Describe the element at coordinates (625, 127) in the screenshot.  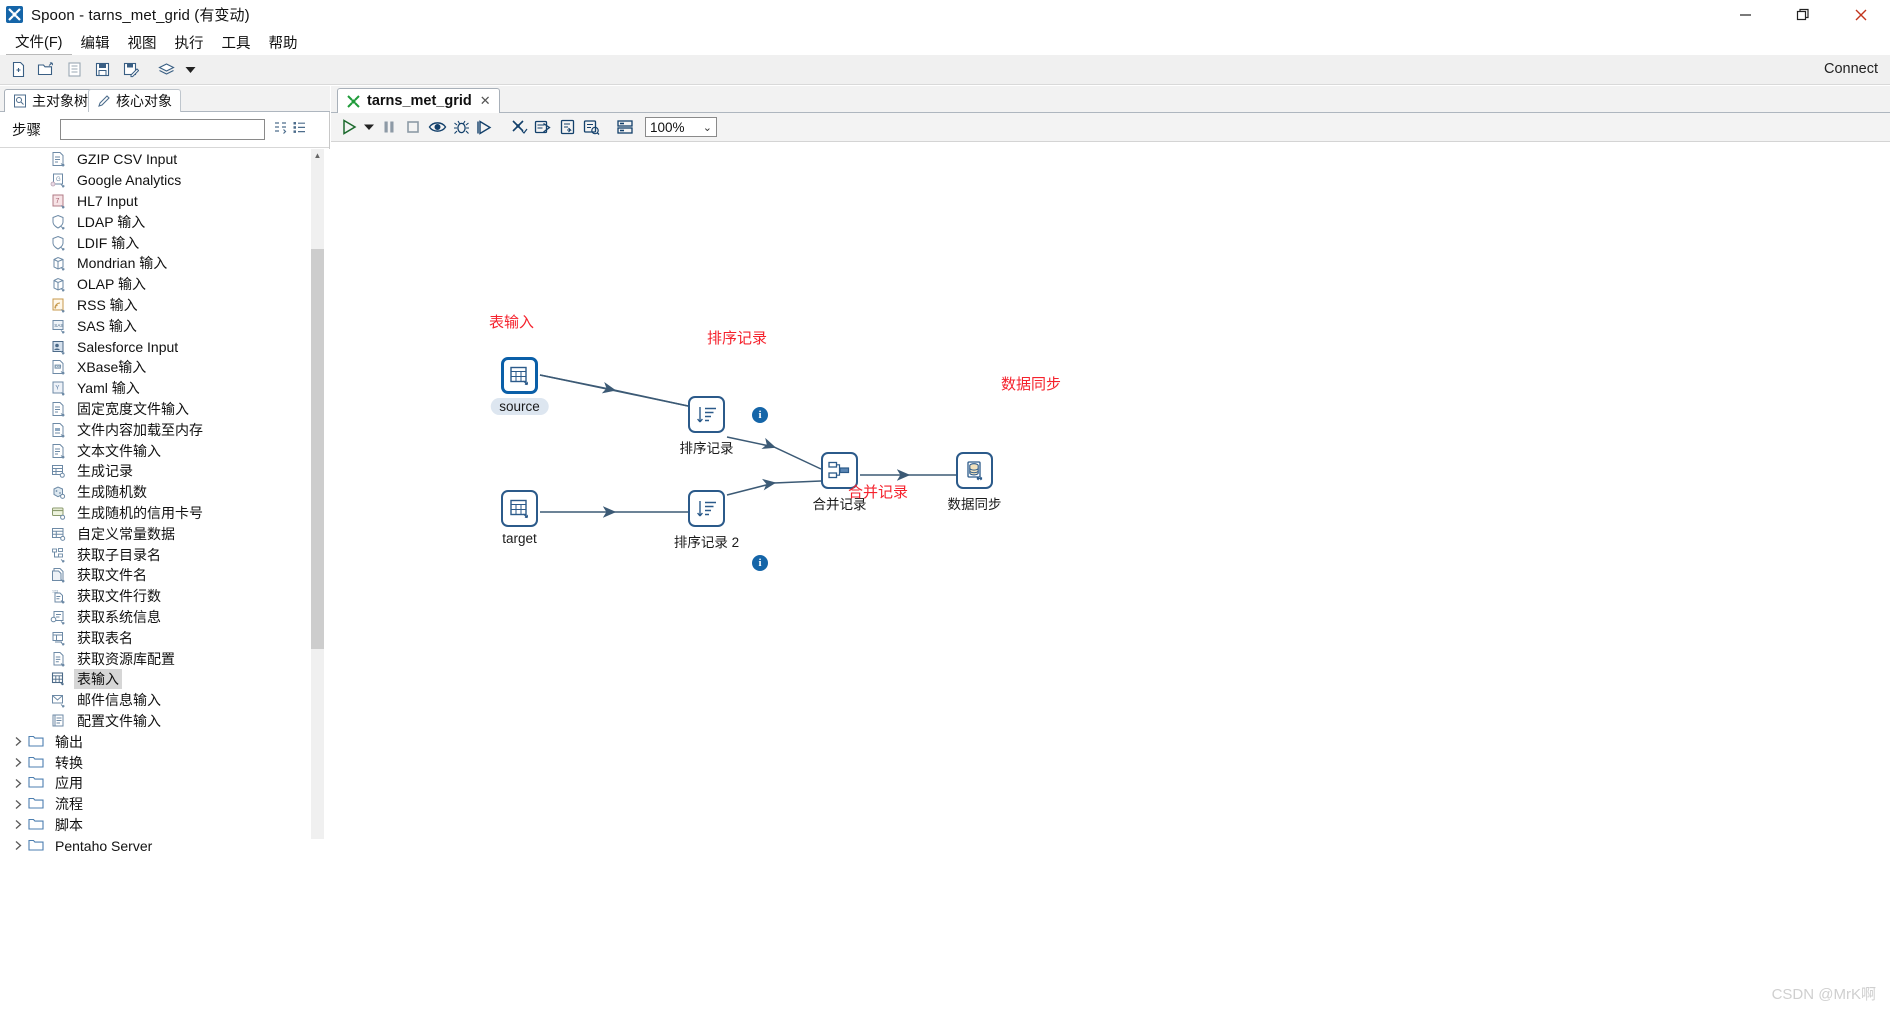
I see `grid-align-icon` at that location.